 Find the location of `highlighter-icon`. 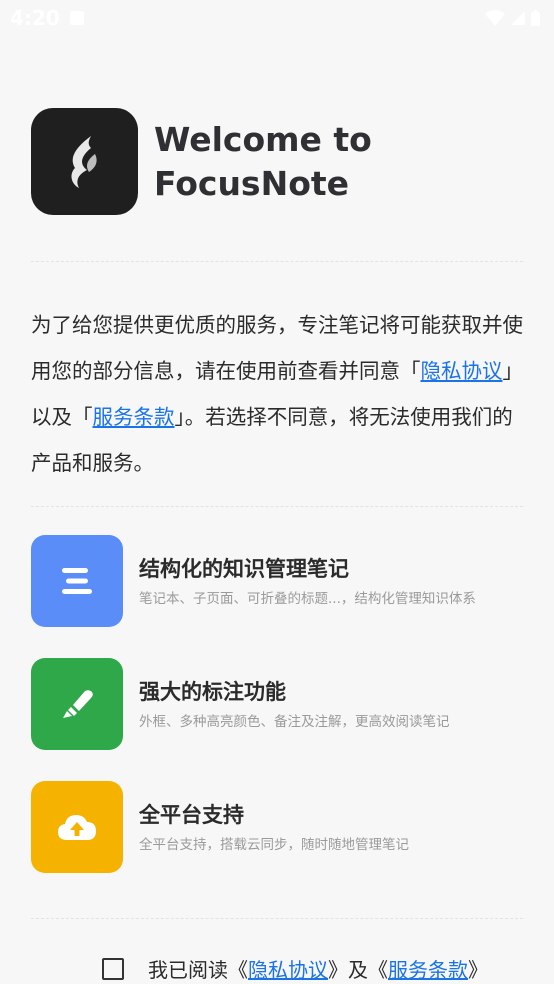

highlighter-icon is located at coordinates (78, 704).